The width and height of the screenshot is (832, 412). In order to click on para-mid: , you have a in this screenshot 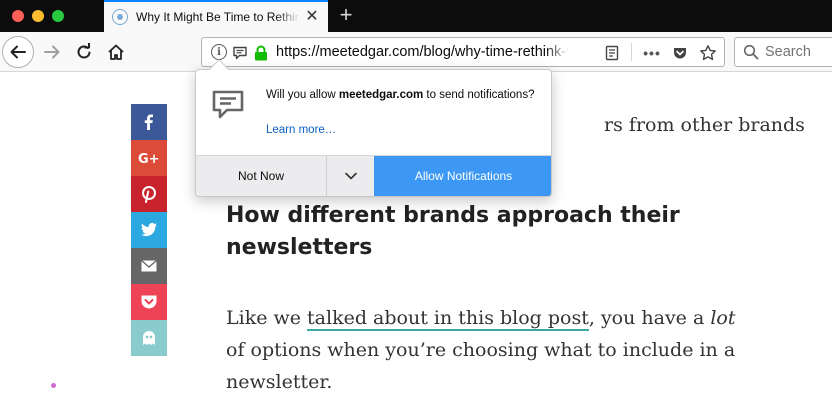, I will do `click(649, 318)`.